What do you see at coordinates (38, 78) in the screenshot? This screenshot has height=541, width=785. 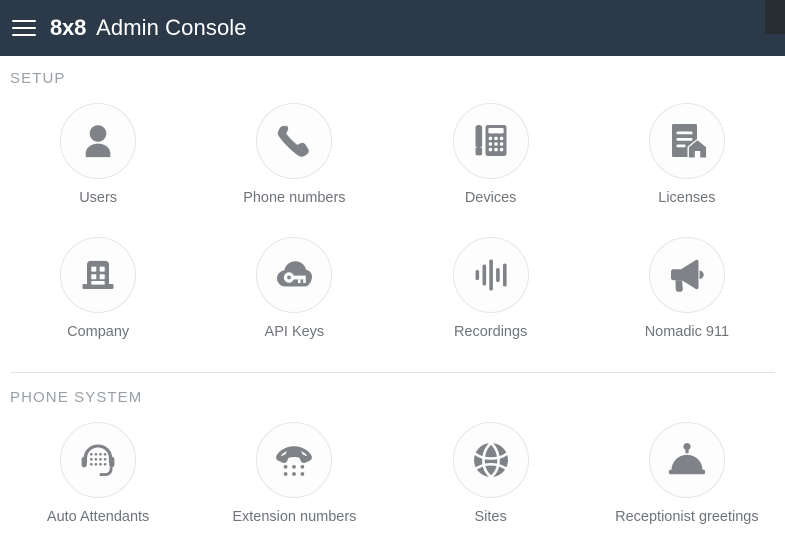 I see `section-title-setup: SETUP` at bounding box center [38, 78].